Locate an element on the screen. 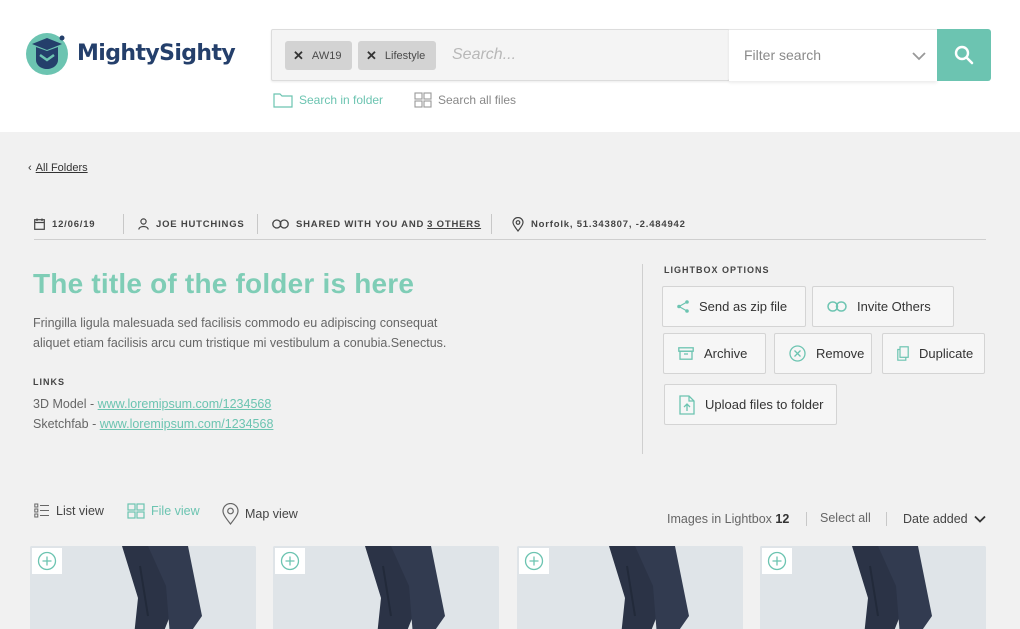  button-label: Send as zip file is located at coordinates (743, 306).